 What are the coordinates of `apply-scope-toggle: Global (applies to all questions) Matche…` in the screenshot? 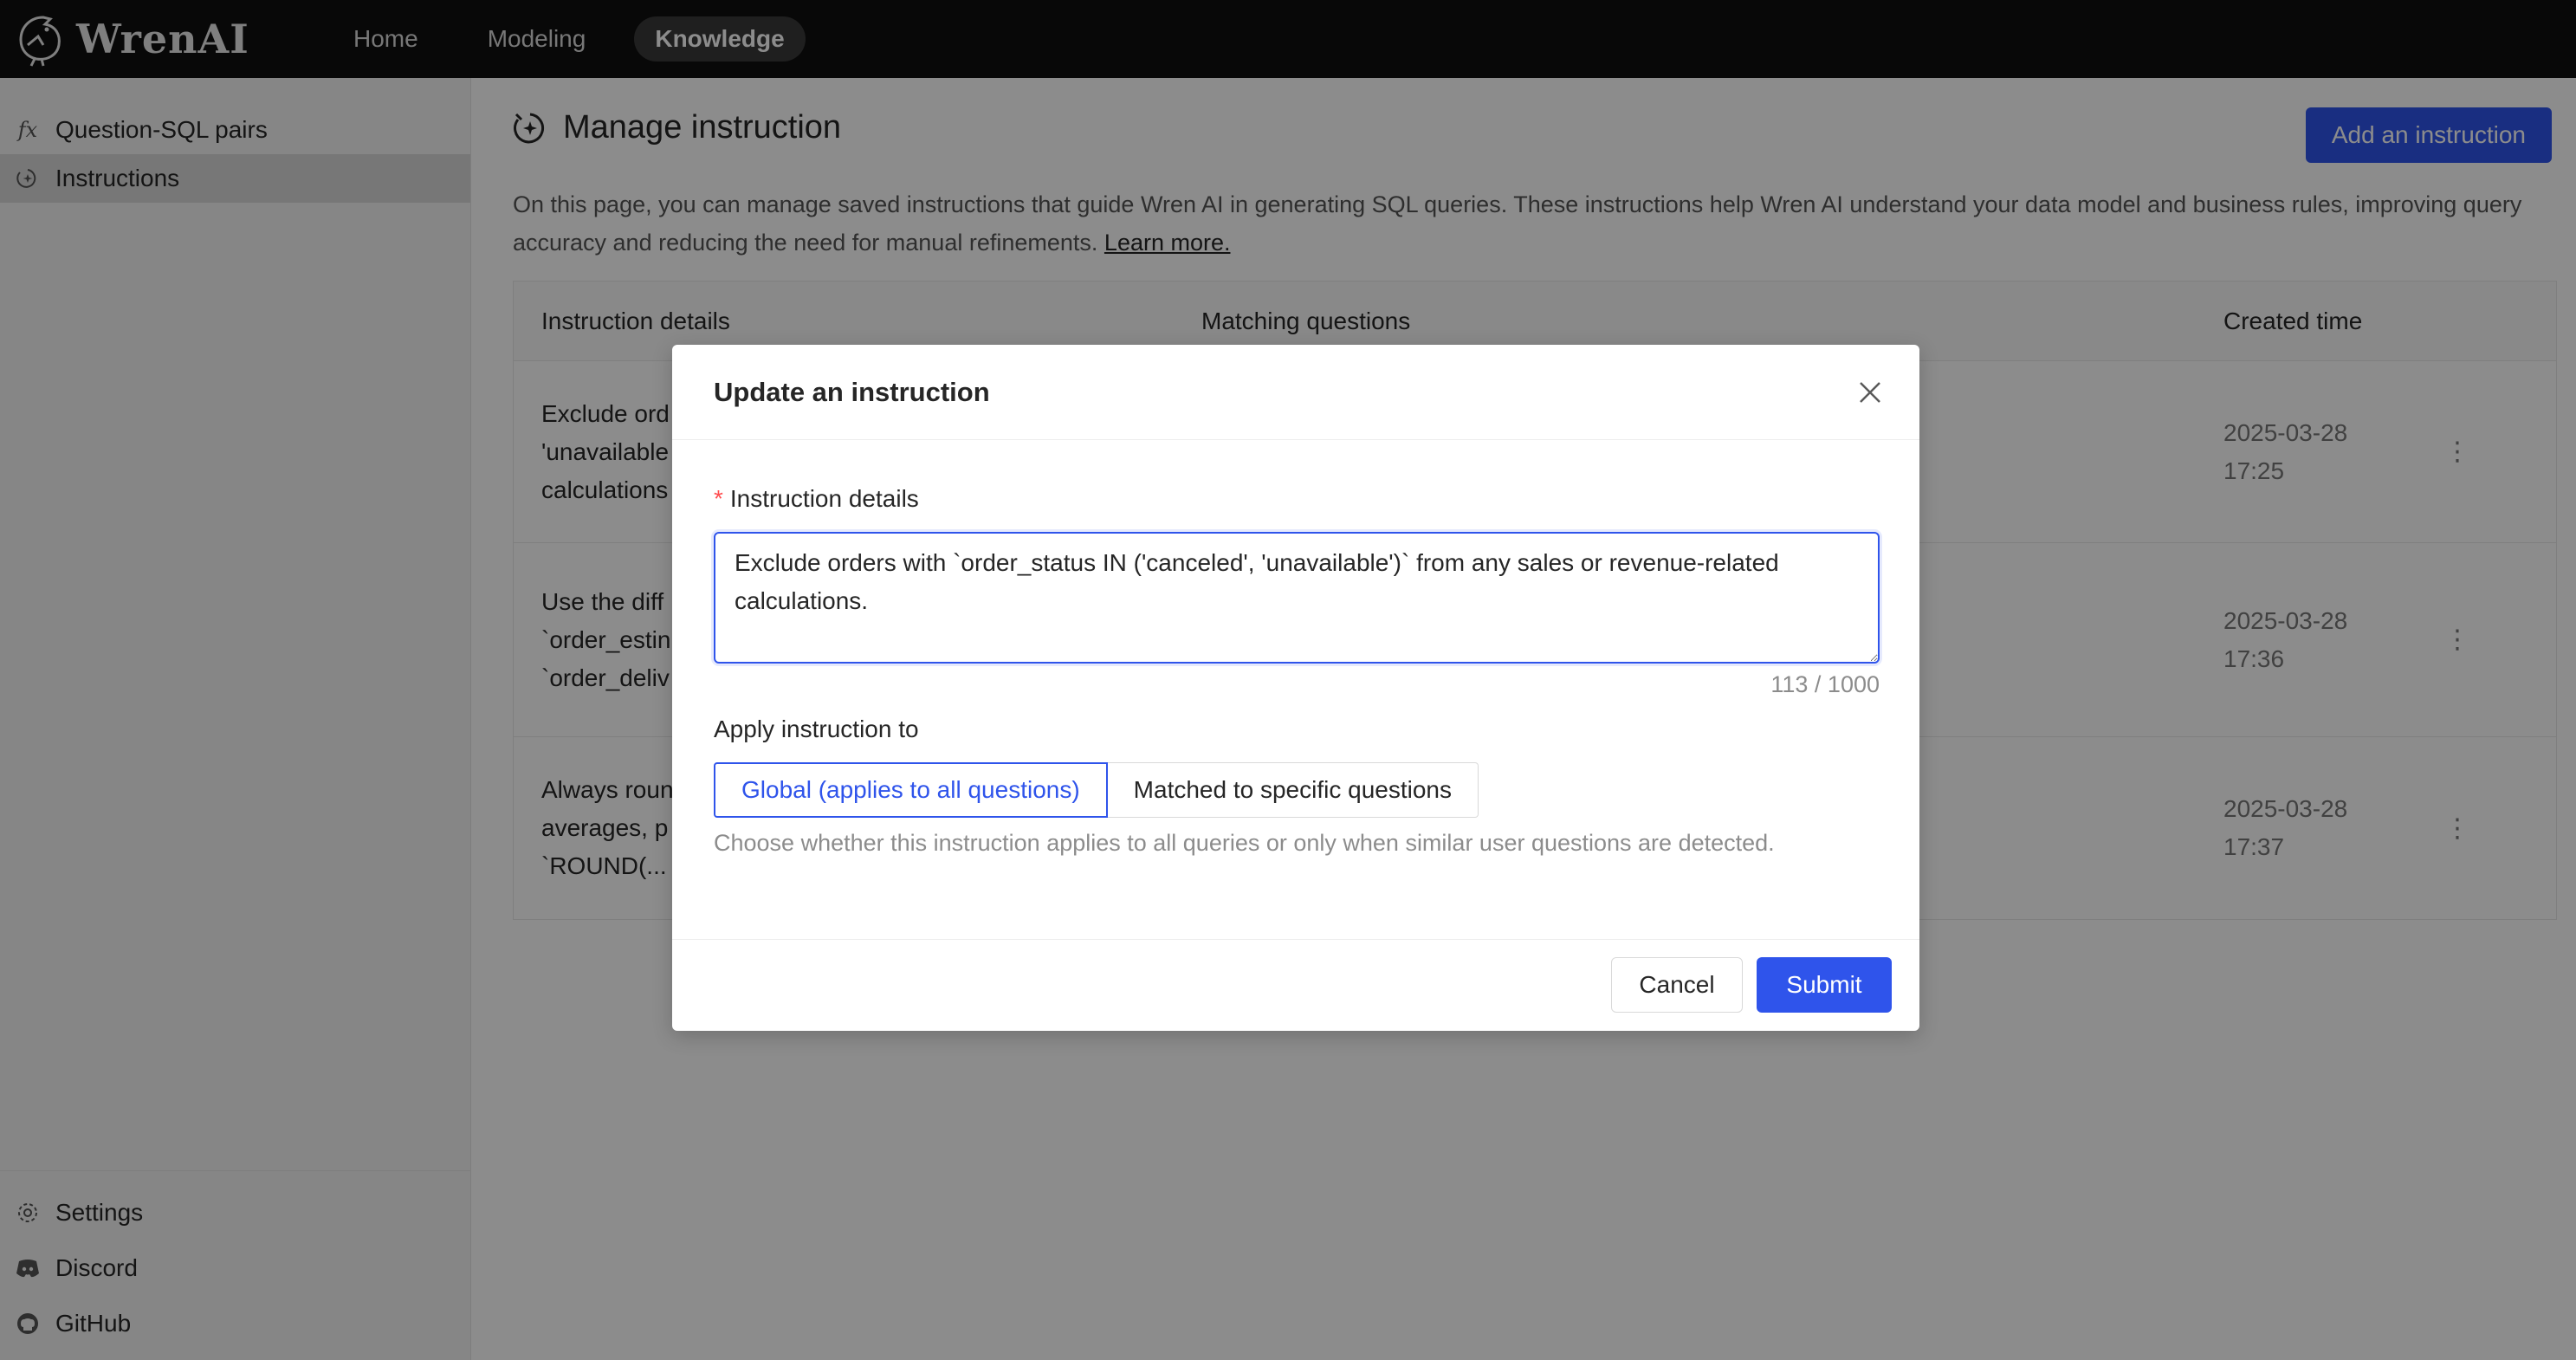 It's located at (1297, 790).